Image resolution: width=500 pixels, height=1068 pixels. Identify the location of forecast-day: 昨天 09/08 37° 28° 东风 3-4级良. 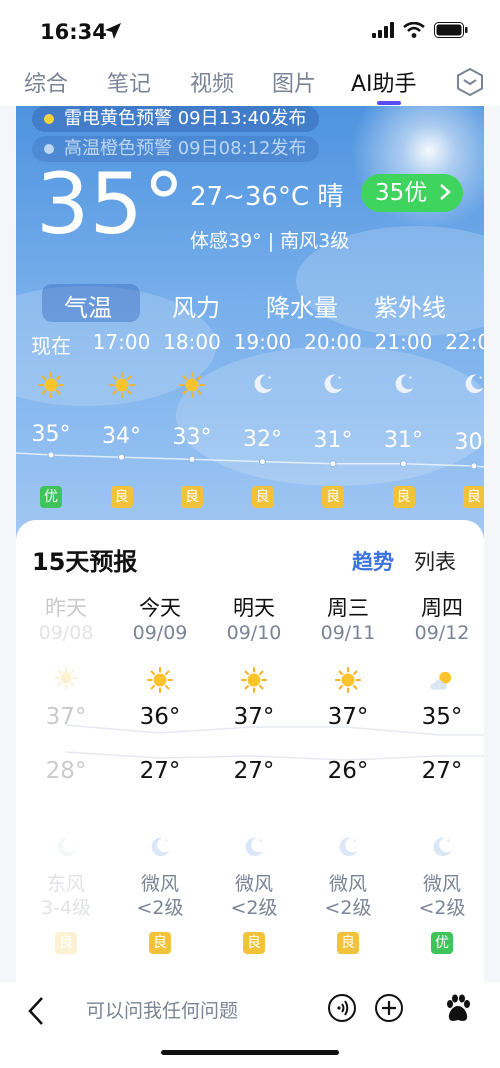
(66, 773).